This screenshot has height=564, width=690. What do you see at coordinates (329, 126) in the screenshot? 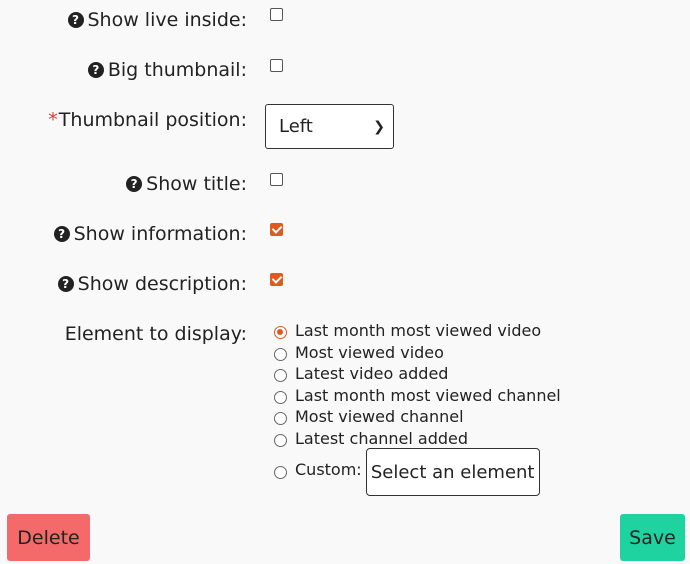
I see `thumbnail-position-select: Left ❯` at bounding box center [329, 126].